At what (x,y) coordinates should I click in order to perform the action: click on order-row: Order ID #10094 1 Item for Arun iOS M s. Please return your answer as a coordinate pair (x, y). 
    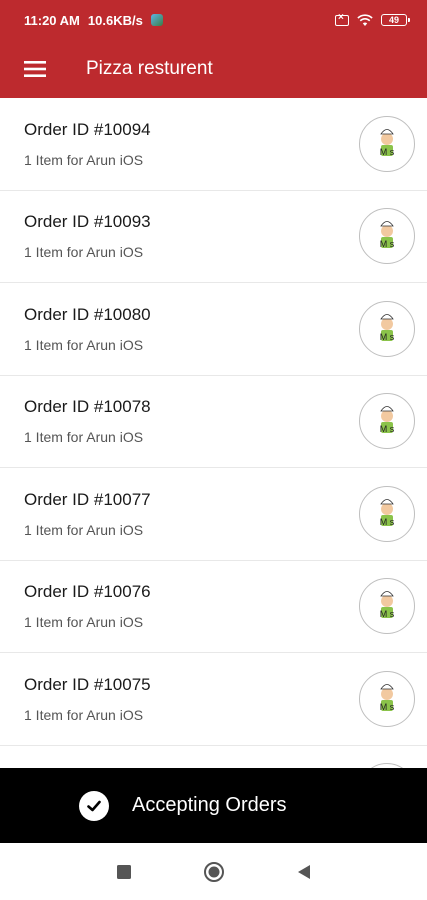
    Looking at the image, I should click on (213, 144).